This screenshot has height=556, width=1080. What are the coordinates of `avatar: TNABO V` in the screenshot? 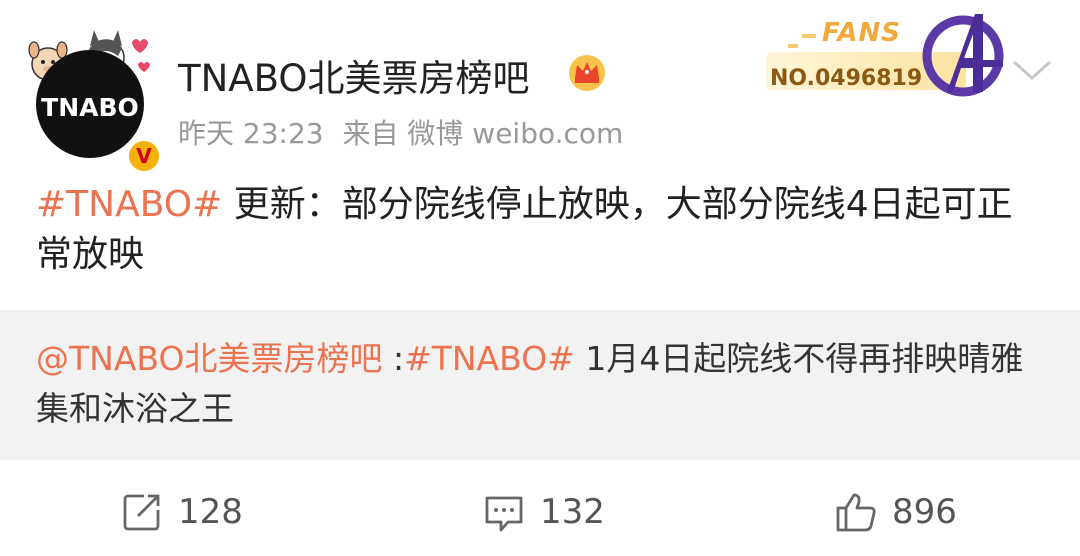 It's located at (94, 100).